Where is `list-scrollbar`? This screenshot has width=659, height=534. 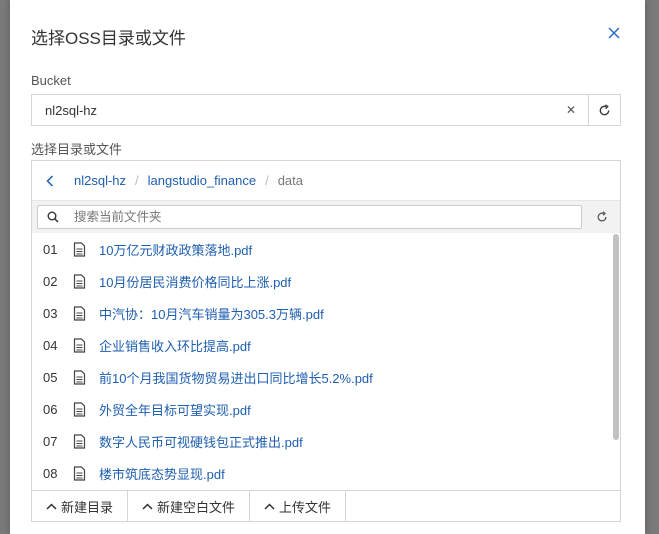
list-scrollbar is located at coordinates (616, 337).